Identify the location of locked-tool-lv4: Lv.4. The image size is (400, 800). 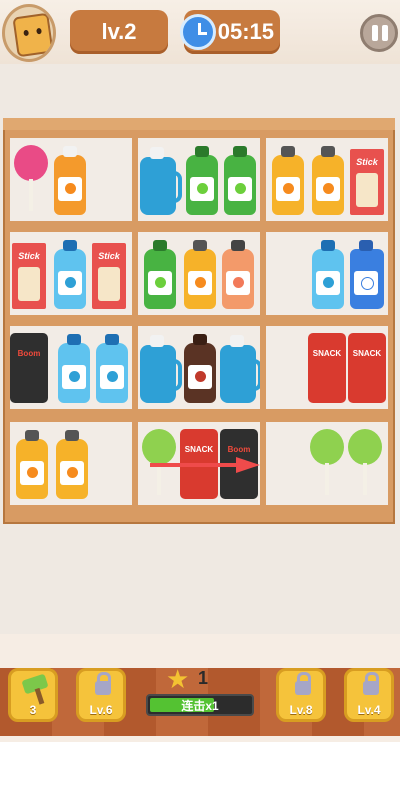
(369, 695).